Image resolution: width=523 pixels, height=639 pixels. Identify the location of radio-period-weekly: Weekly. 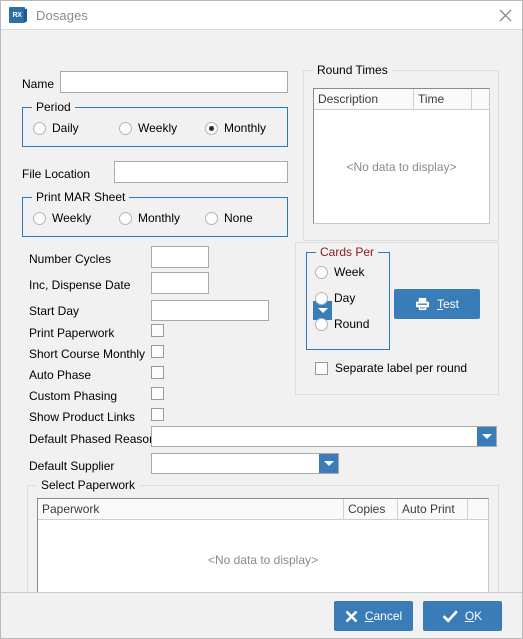
(148, 128).